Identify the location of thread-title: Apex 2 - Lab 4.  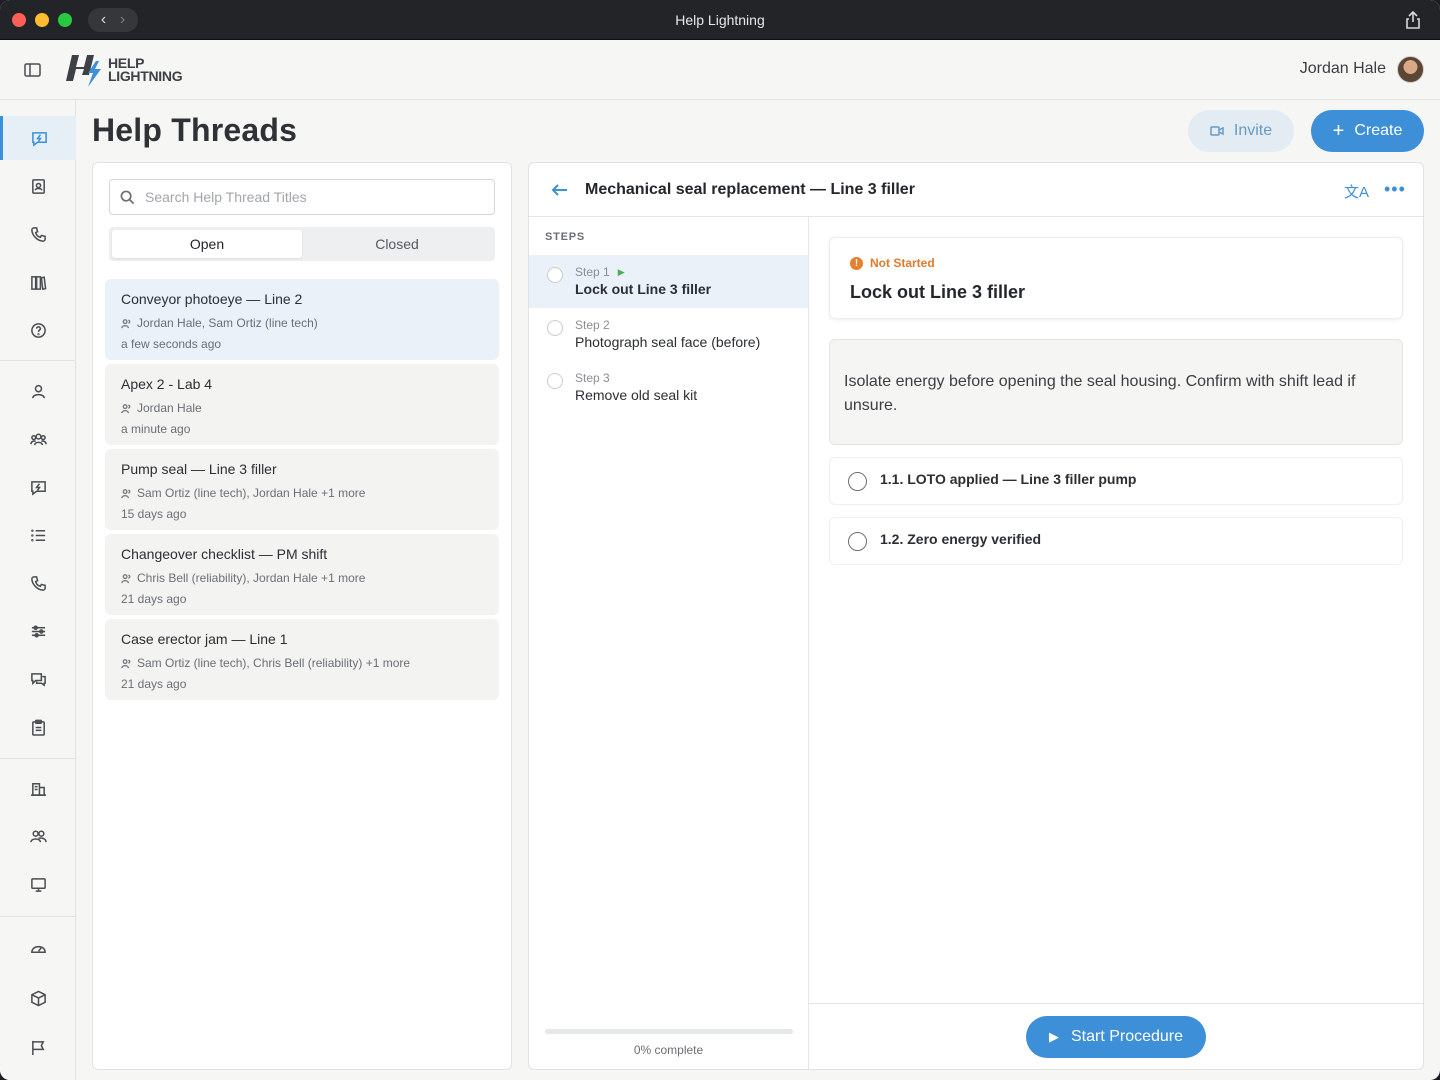
(167, 384).